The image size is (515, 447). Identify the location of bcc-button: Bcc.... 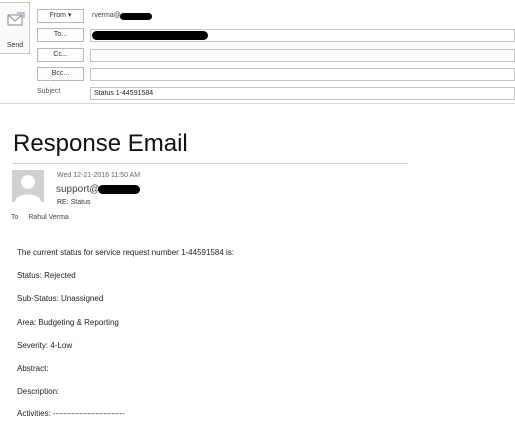
(60, 74).